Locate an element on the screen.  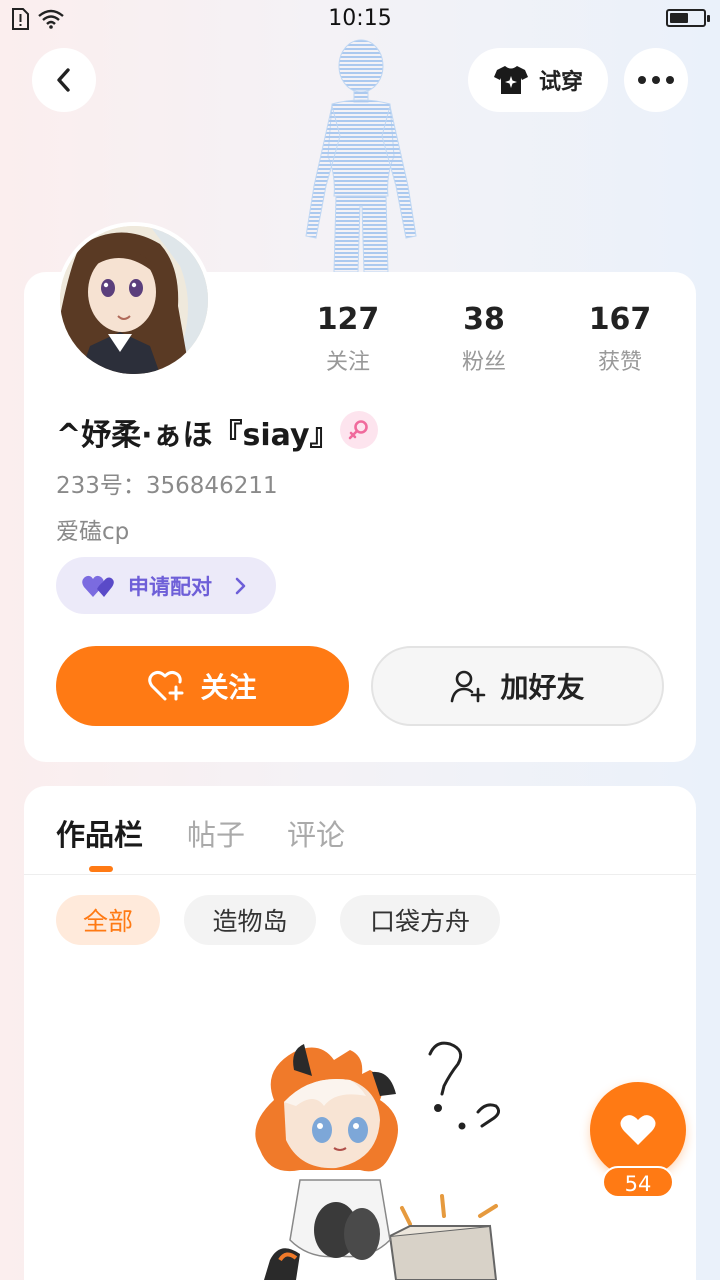
tab-indicator is located at coordinates (101, 869).